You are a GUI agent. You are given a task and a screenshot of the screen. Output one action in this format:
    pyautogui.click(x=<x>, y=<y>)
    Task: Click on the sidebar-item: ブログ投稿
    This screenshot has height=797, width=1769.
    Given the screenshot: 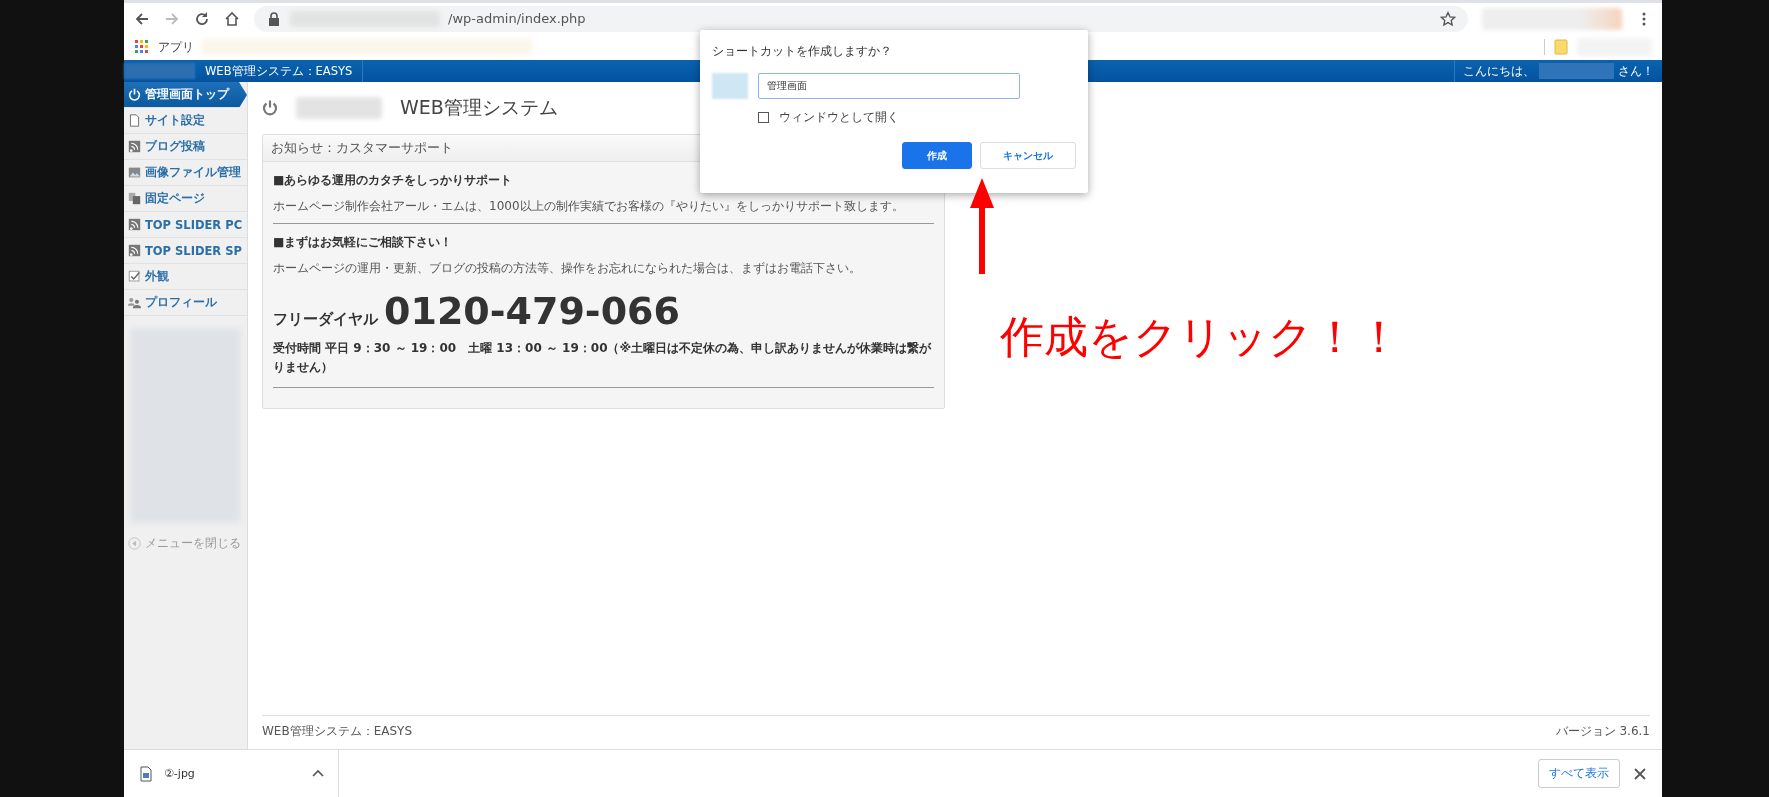 What is the action you would take?
    pyautogui.click(x=185, y=147)
    